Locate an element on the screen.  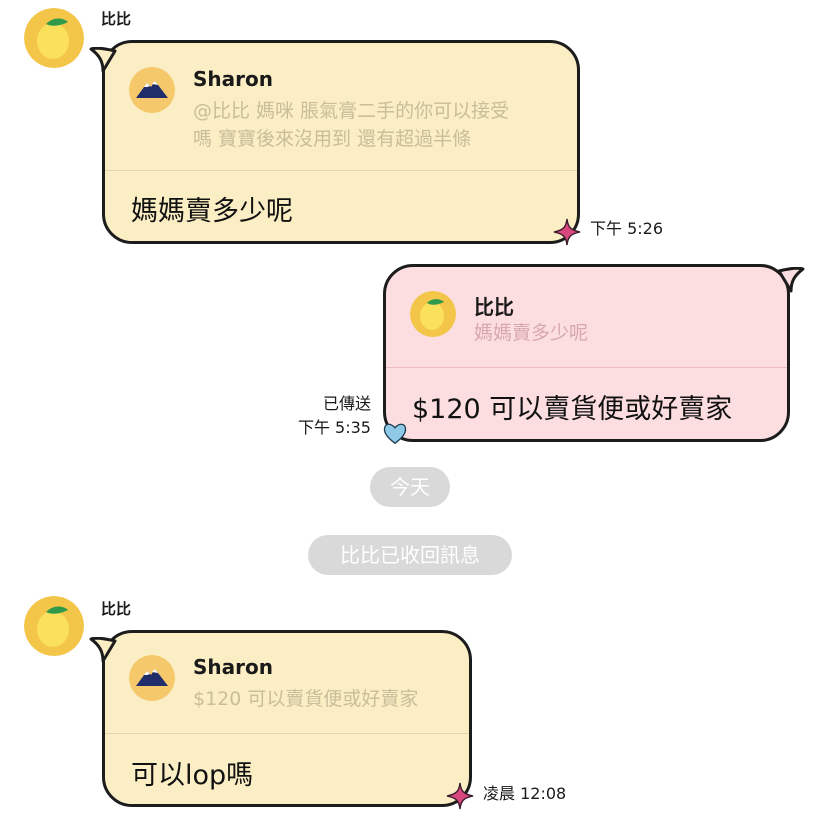
read-status: 已傳送 is located at coordinates (346, 403).